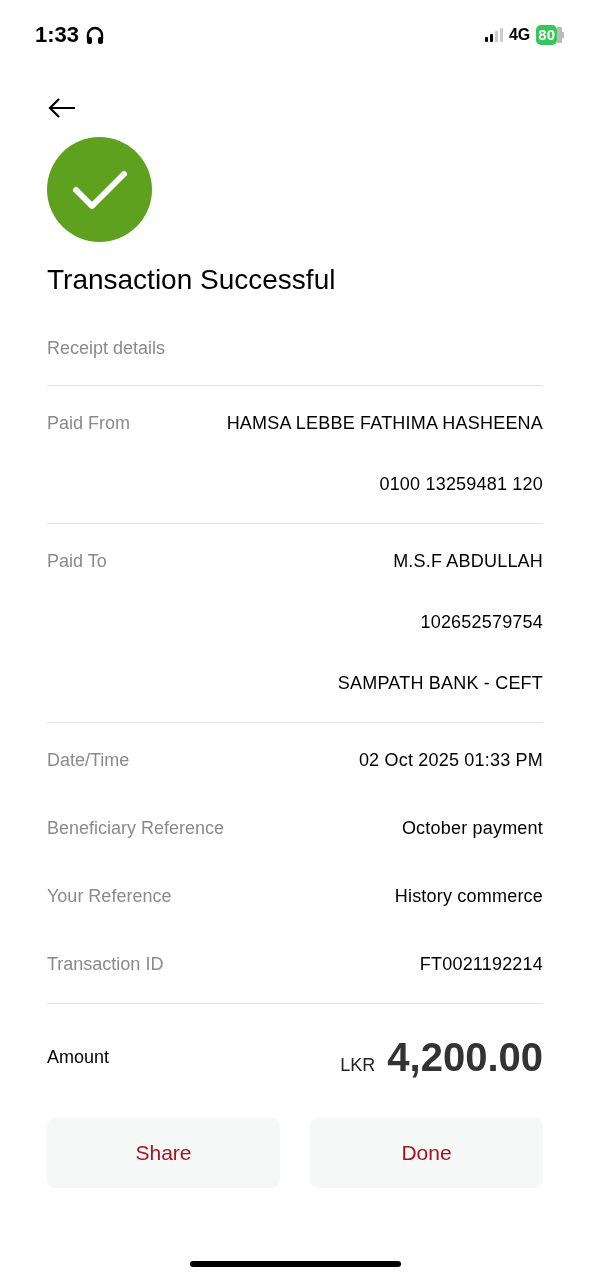  I want to click on field-label: Date/Time, so click(88, 760).